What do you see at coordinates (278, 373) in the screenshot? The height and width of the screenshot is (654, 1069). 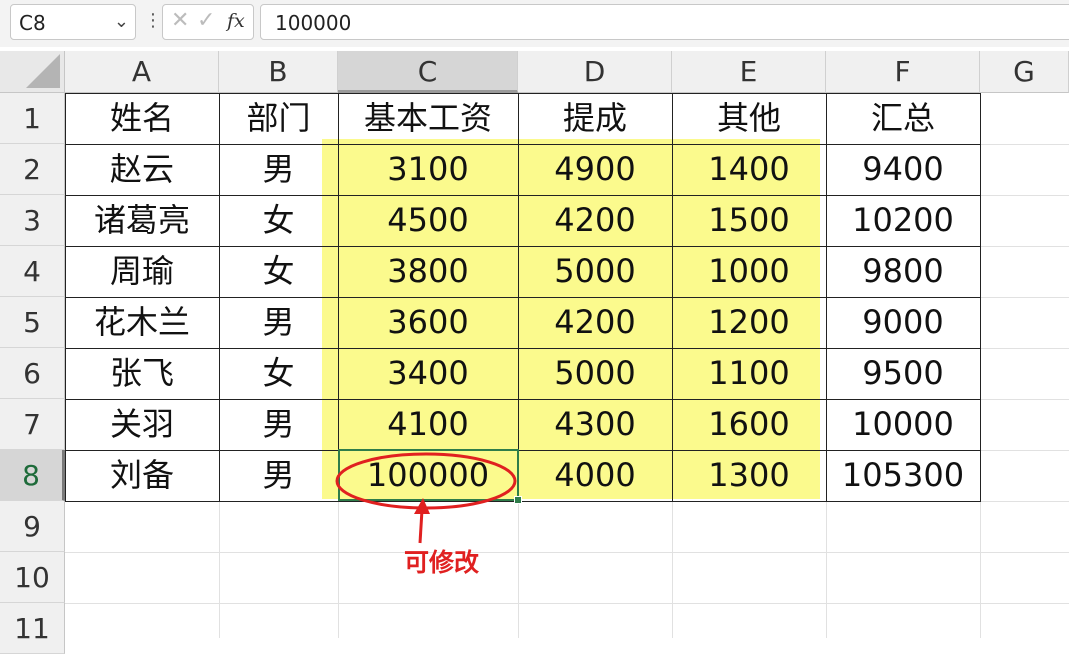 I see `cell-b6: 女` at bounding box center [278, 373].